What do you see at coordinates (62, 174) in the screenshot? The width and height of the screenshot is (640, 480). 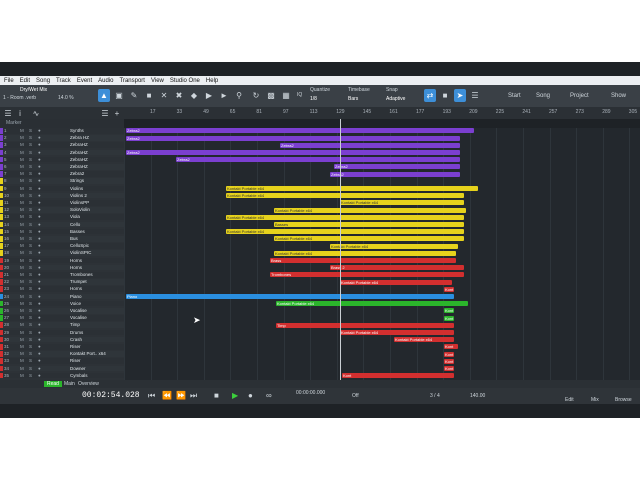 I see `track-row: 7 M S ● Zebra2` at bounding box center [62, 174].